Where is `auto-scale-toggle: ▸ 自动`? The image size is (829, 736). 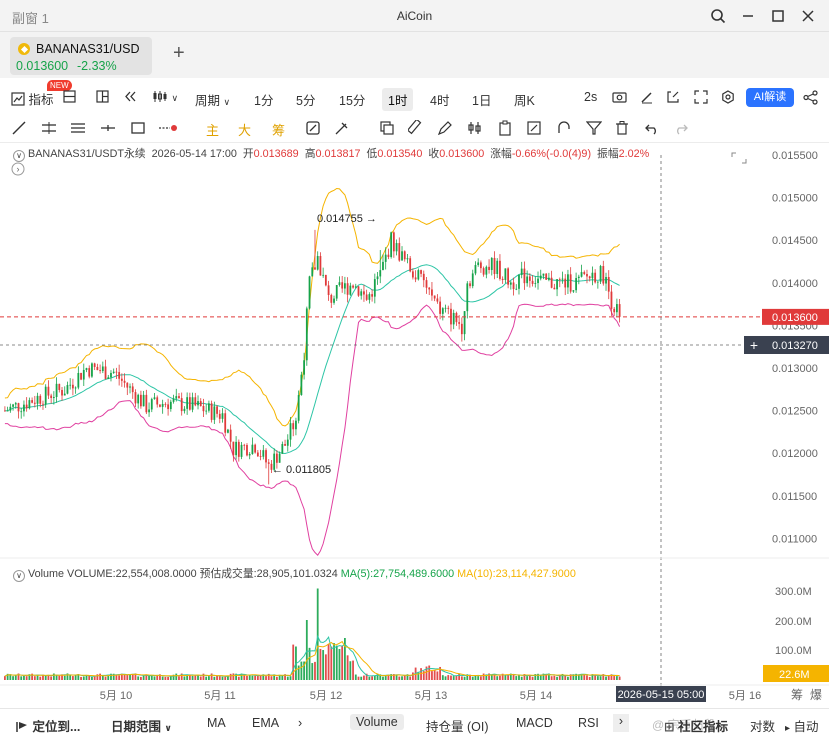 auto-scale-toggle: ▸ 自动 is located at coordinates (802, 725).